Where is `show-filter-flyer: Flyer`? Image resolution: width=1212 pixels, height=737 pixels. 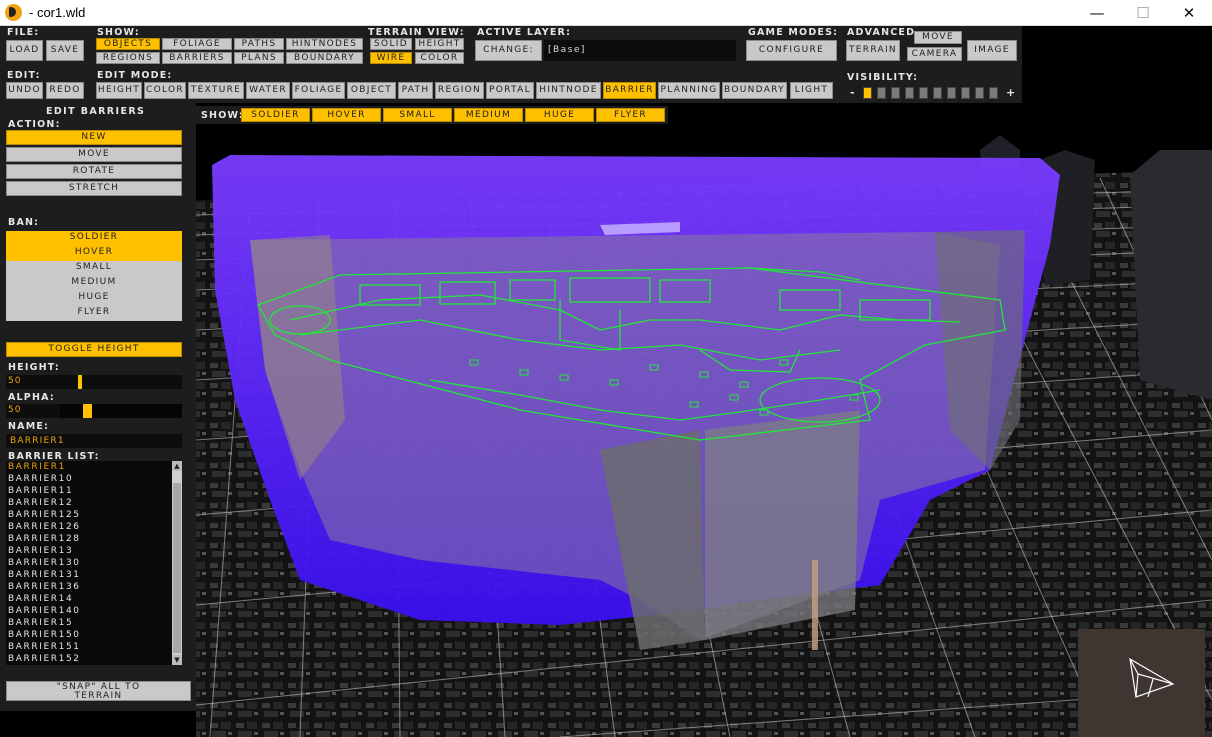
show-filter-flyer: Flyer is located at coordinates (630, 115).